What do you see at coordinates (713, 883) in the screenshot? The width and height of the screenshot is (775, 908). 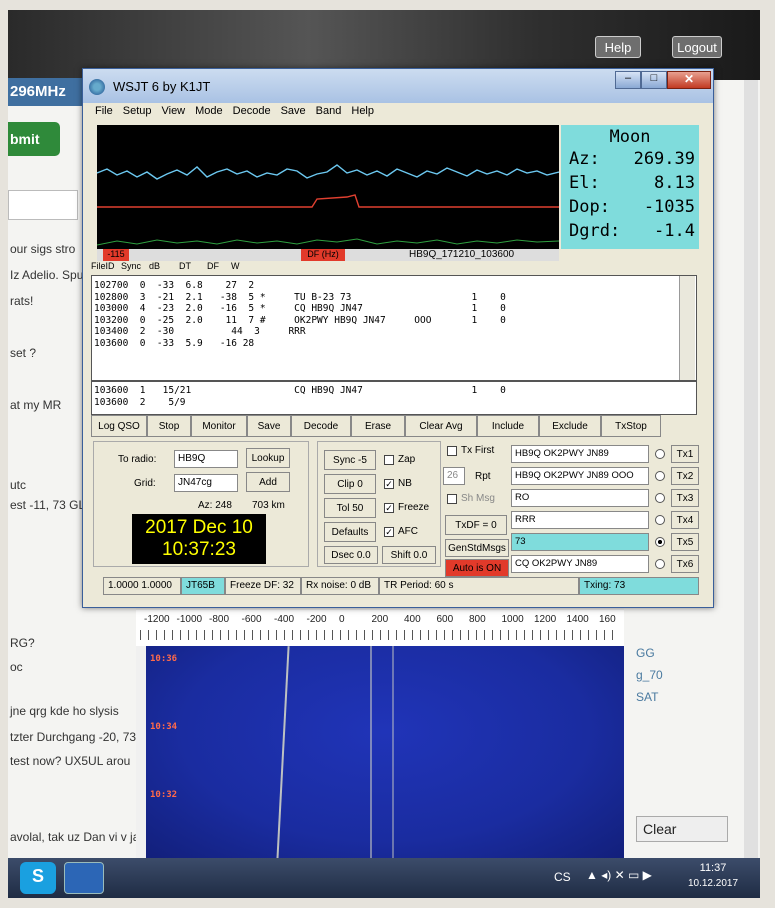 I see `taskbar-date: 10.12.2017` at bounding box center [713, 883].